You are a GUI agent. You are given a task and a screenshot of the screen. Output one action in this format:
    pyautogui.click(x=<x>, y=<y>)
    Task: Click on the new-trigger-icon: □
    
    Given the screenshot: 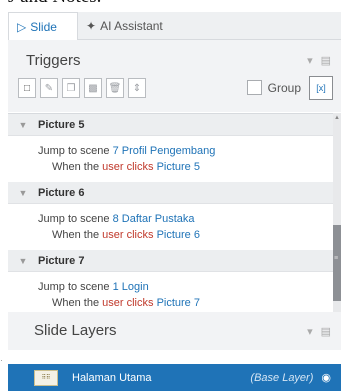 What is the action you would take?
    pyautogui.click(x=27, y=88)
    